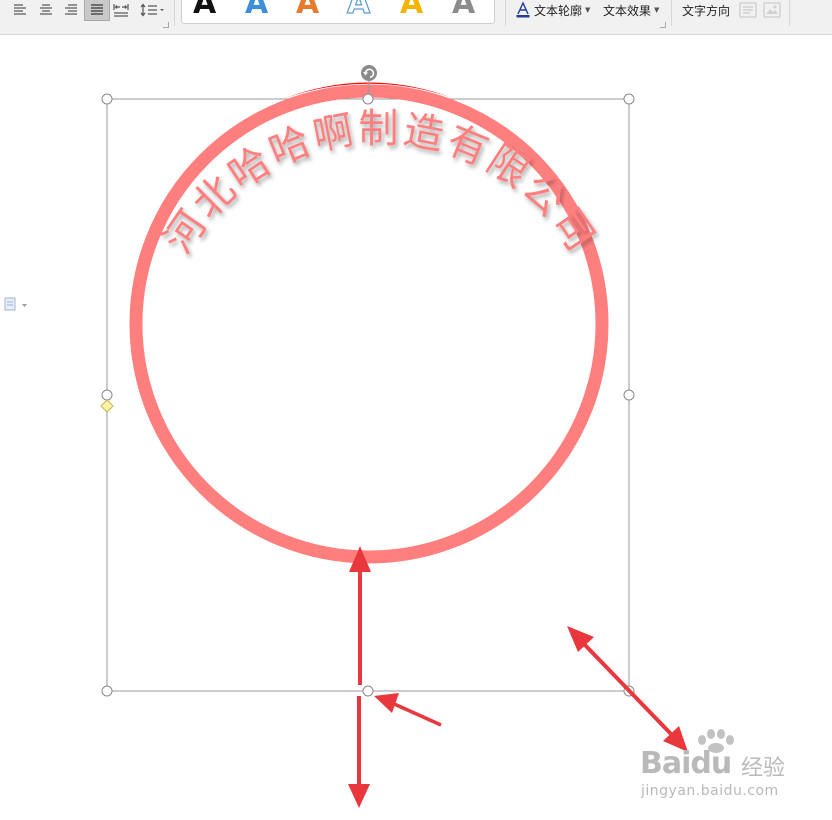 This screenshot has width=832, height=820. Describe the element at coordinates (107, 395) in the screenshot. I see `resize-handle-left` at that location.